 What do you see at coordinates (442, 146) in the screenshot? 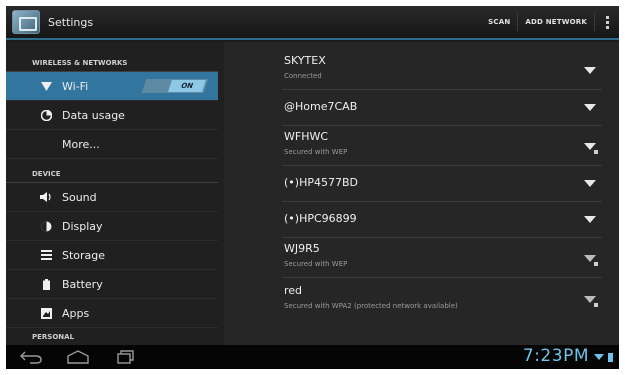
I see `list-item-network: WFHWC Secured with WEP` at bounding box center [442, 146].